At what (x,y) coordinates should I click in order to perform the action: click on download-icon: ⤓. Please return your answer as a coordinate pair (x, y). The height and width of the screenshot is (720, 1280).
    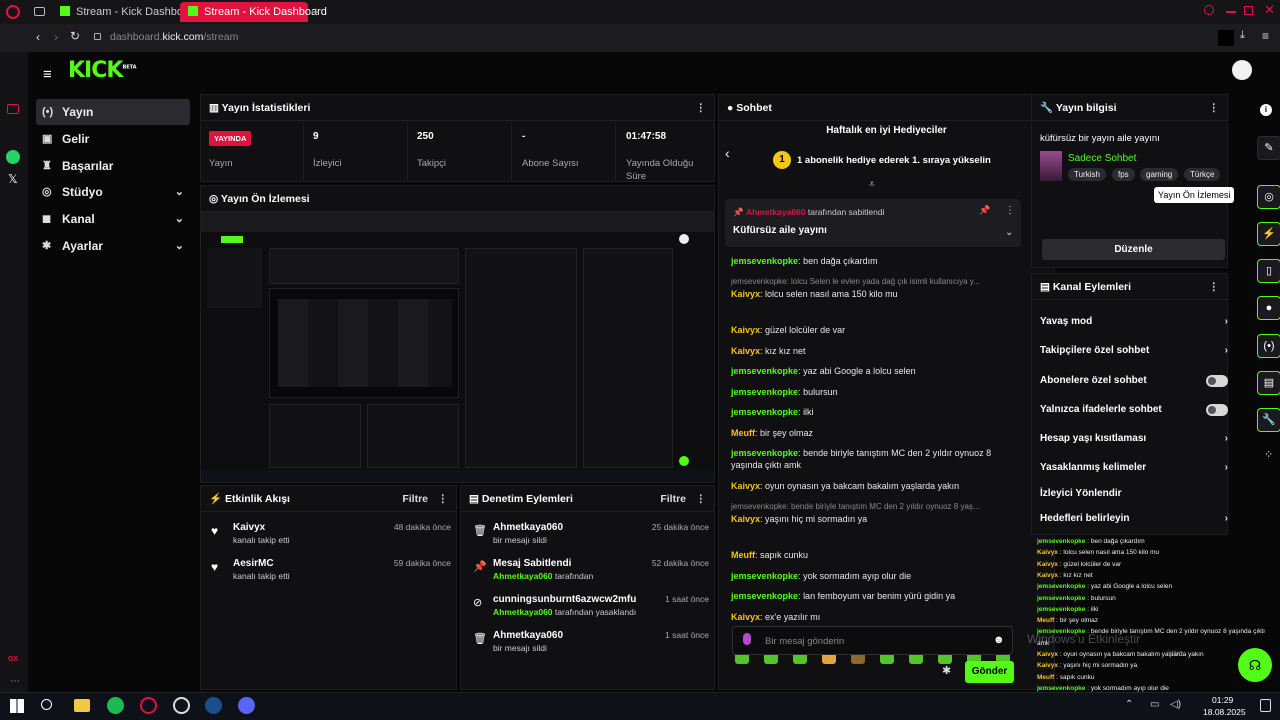
    Looking at the image, I should click on (1242, 35).